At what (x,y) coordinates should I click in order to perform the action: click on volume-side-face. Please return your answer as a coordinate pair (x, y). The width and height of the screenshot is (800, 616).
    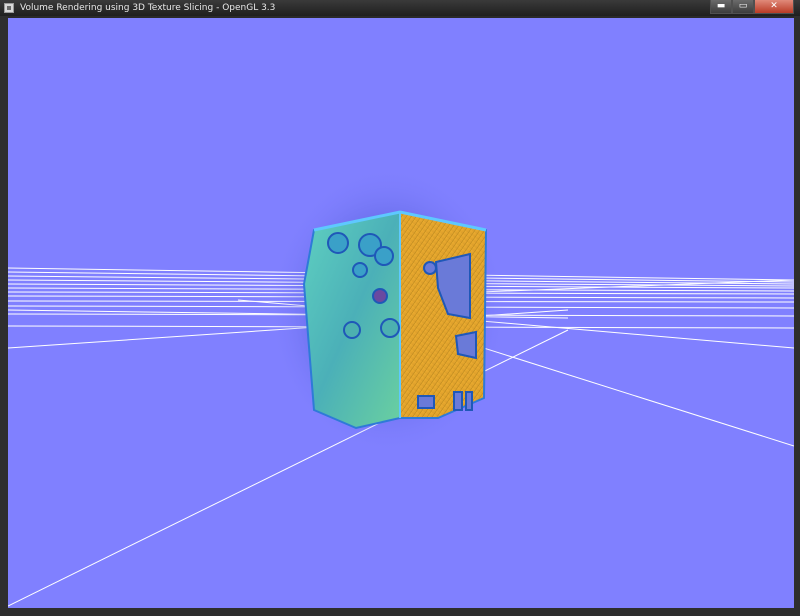
    Looking at the image, I should click on (443, 314).